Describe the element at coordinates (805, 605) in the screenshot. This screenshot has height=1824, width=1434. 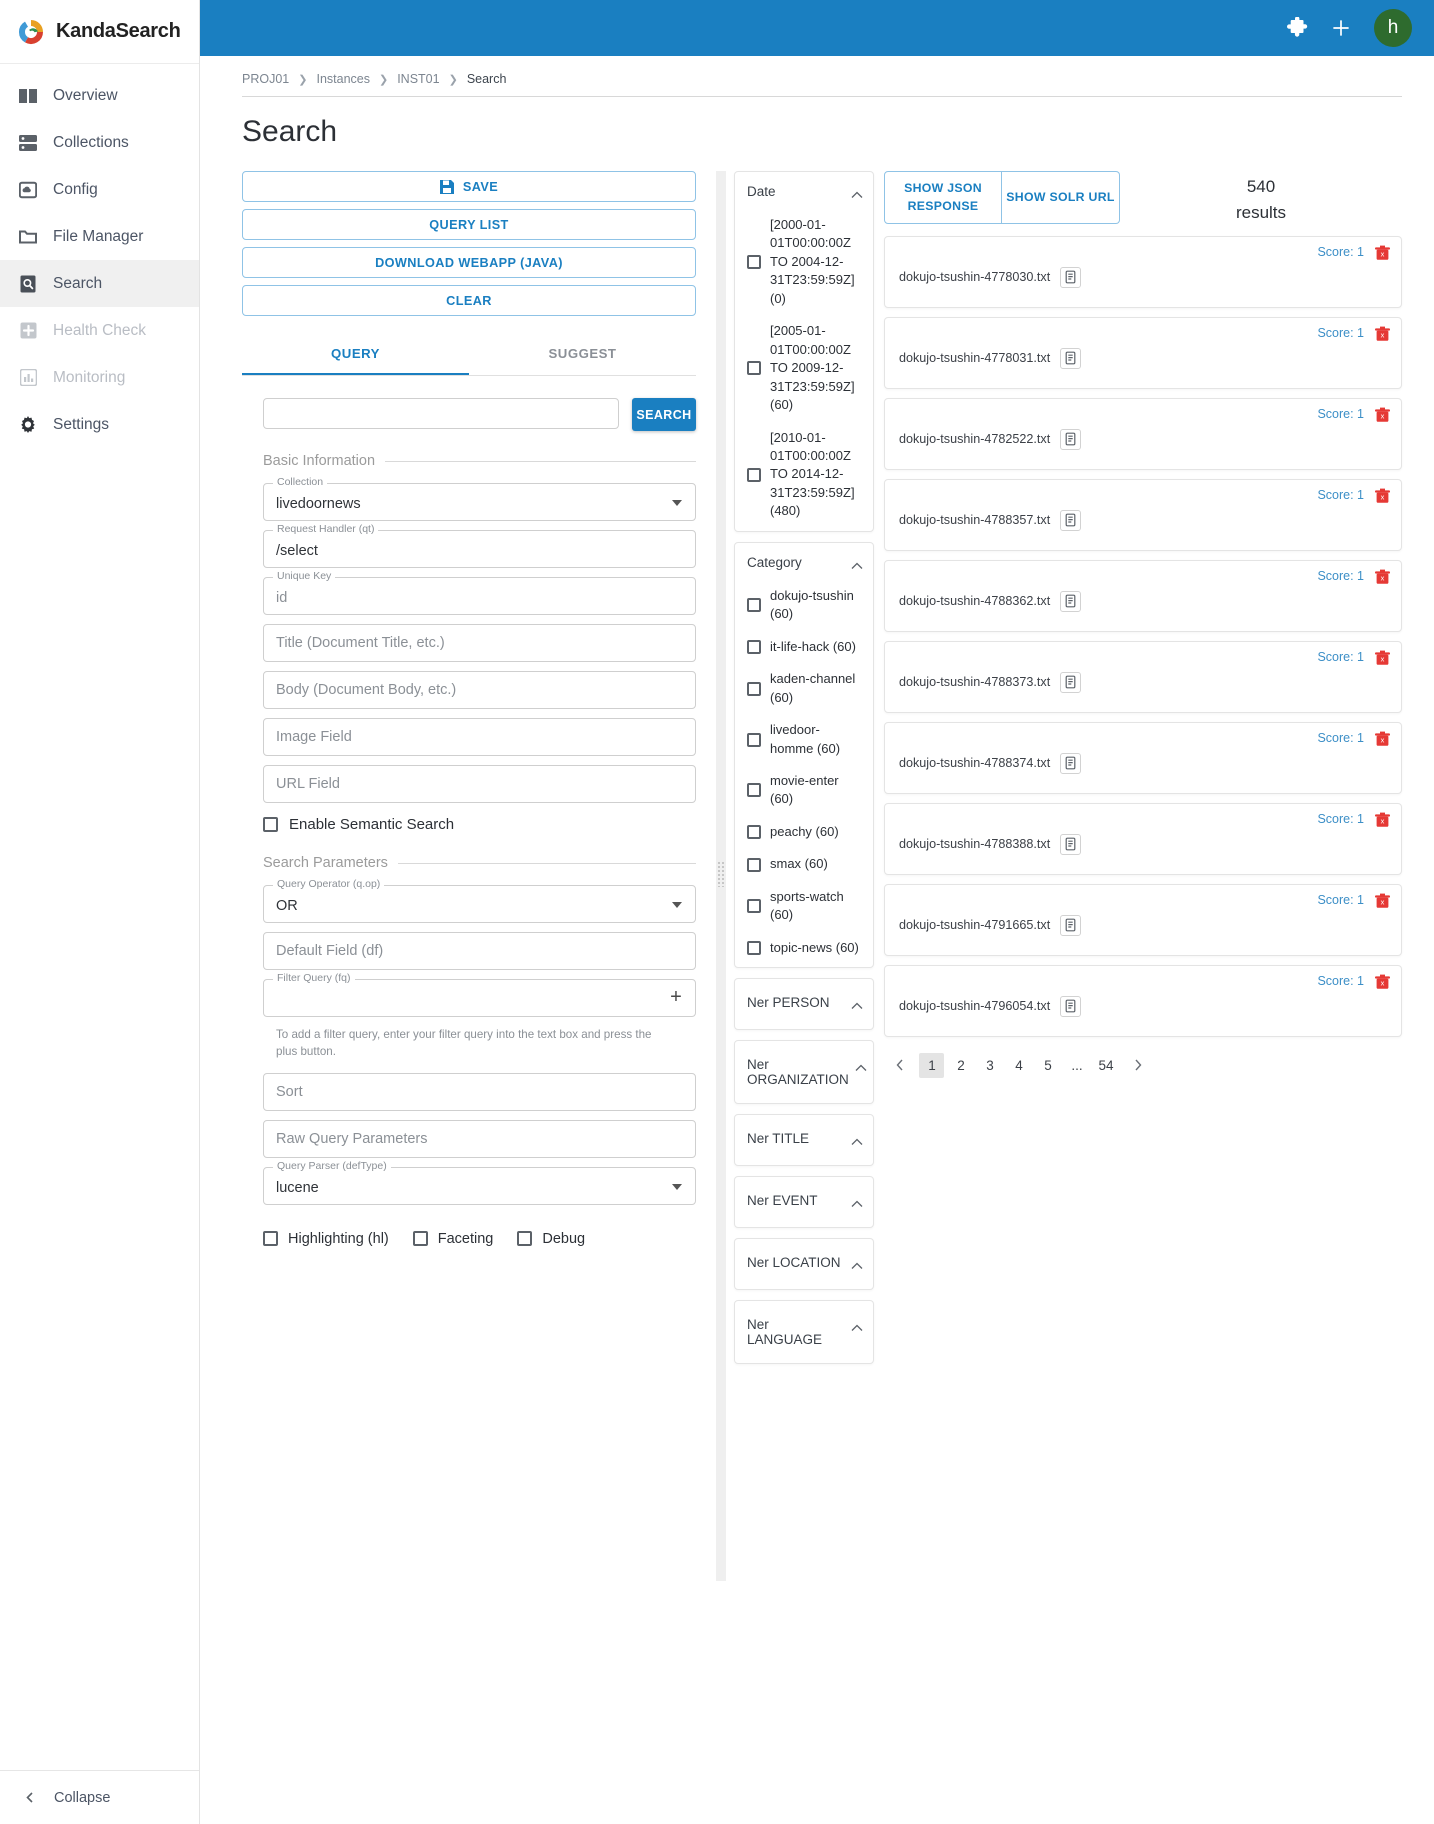
I see `facet-item: dokujo-tsushin (60)` at that location.